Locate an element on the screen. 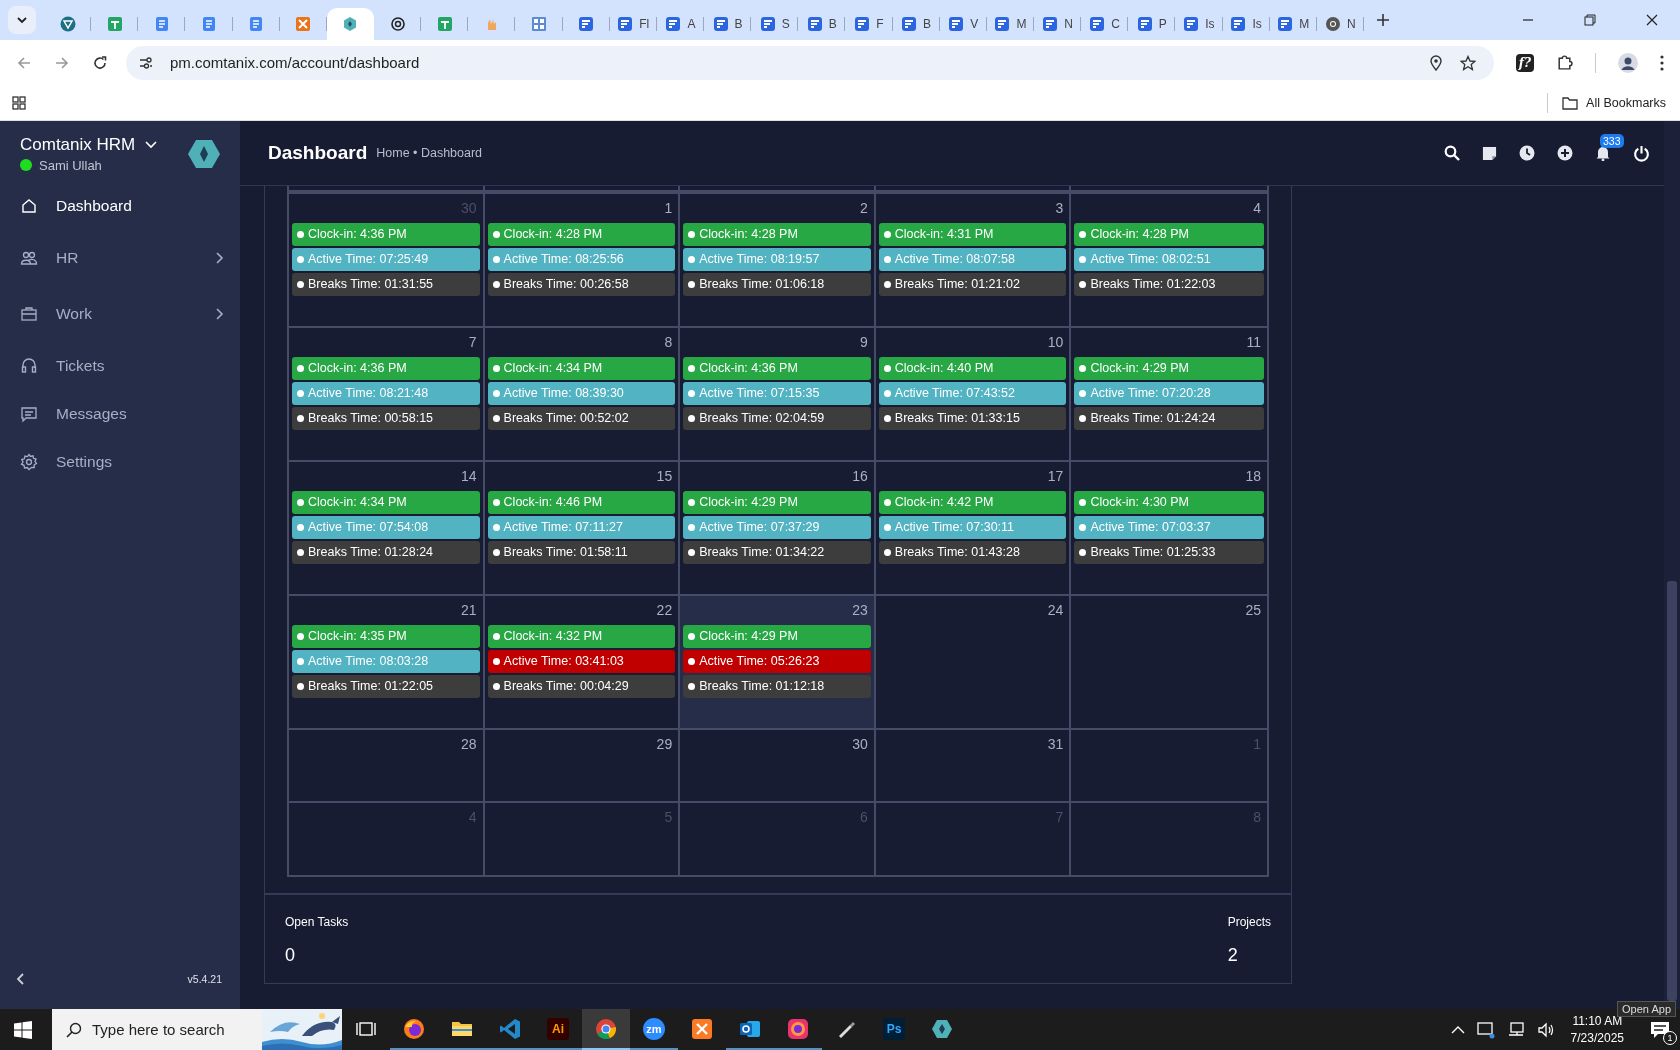 The height and width of the screenshot is (1050, 1680). windows-start-icon is located at coordinates (23, 1029).